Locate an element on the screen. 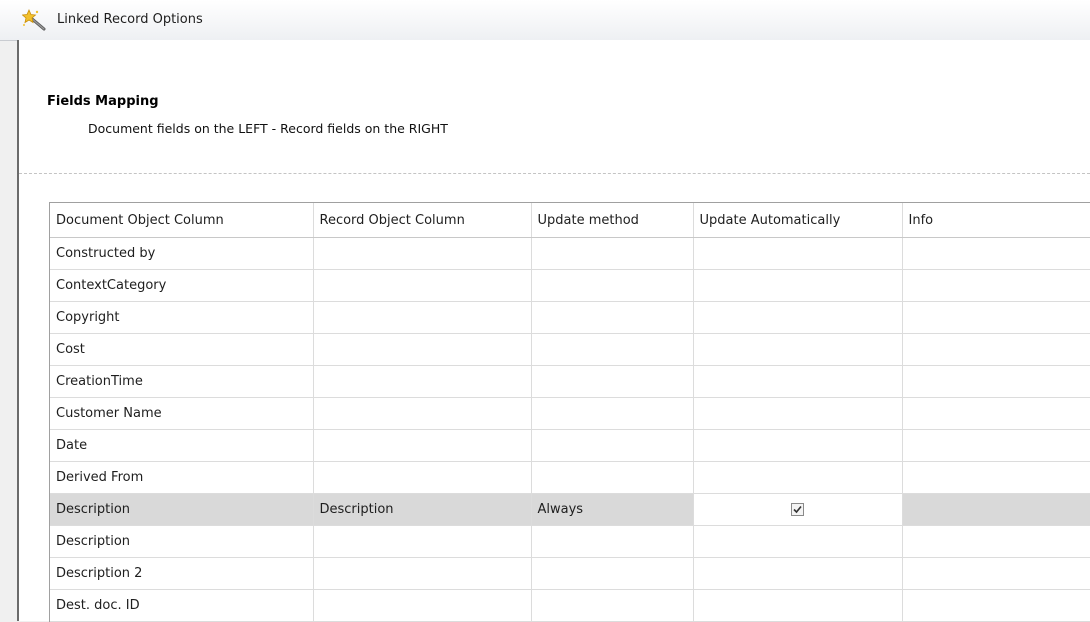 The image size is (1090, 622). table-row: Derived From is located at coordinates (570, 477).